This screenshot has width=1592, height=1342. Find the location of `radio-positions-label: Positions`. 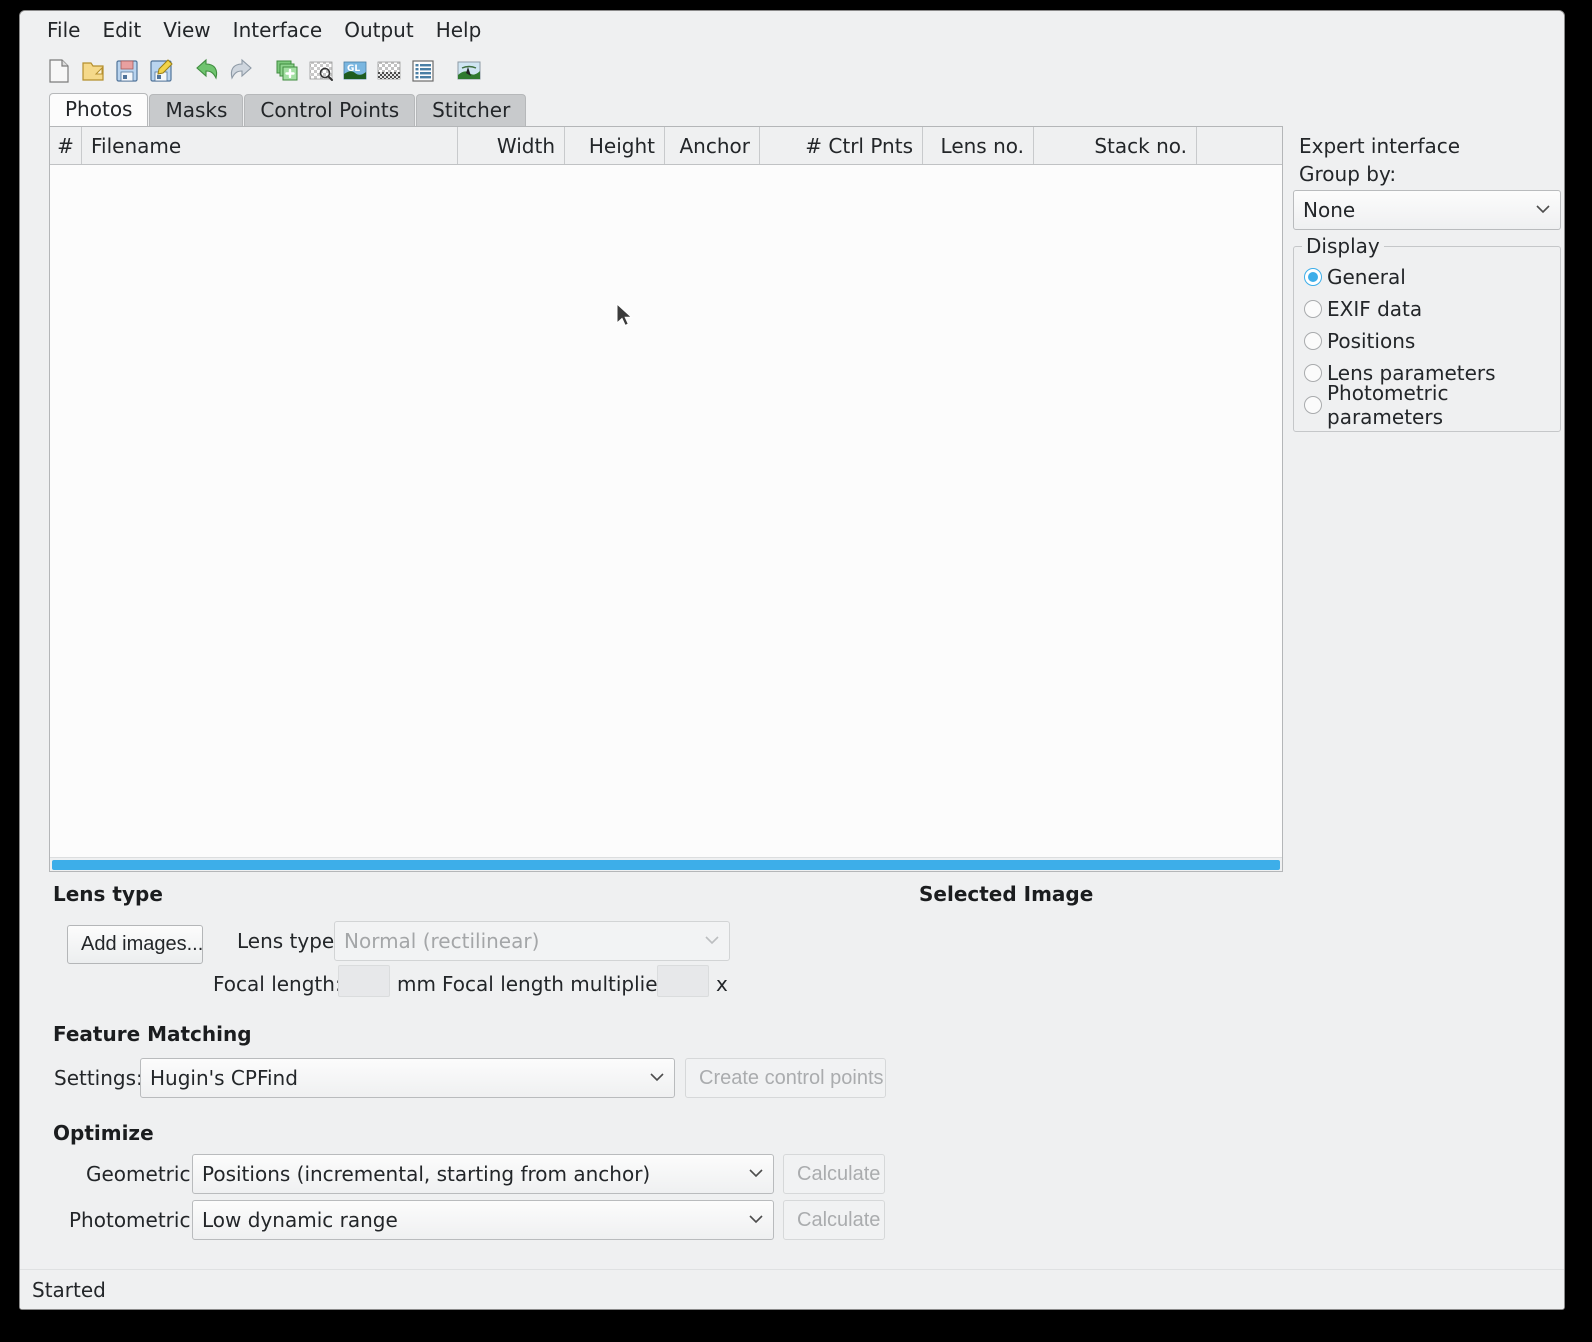

radio-positions-label: Positions is located at coordinates (1371, 341).